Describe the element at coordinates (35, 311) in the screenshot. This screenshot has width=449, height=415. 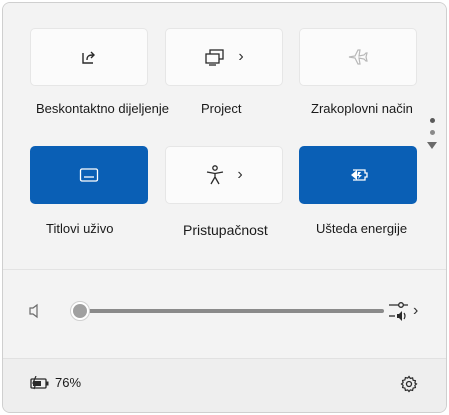
I see `speaker-muted-icon` at that location.